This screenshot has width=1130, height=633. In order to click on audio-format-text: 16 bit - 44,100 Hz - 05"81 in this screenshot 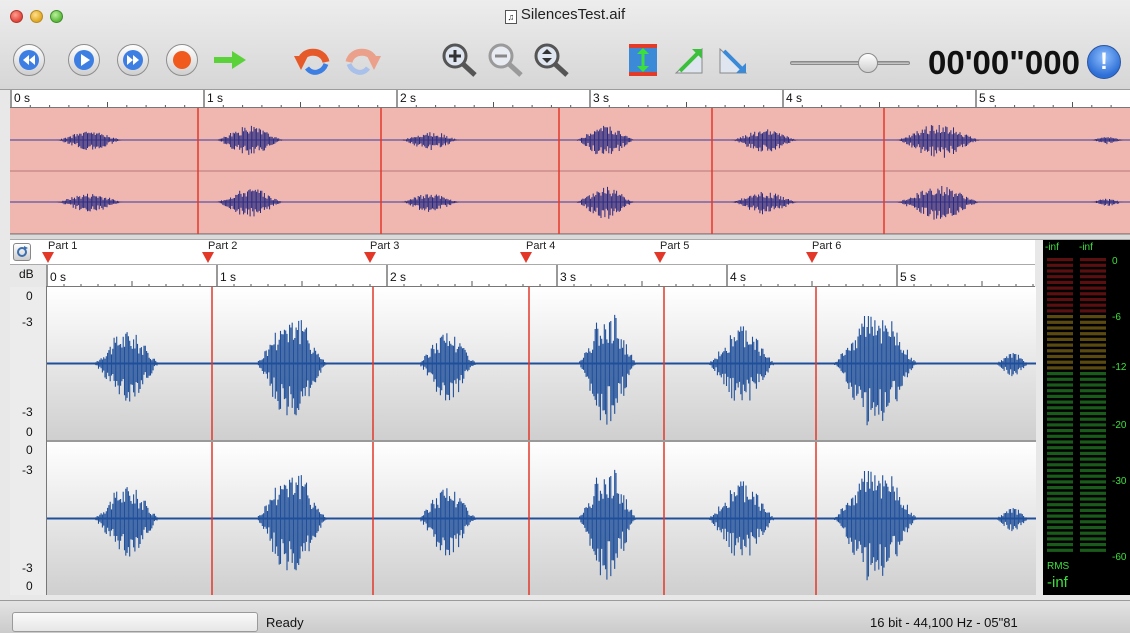, I will do `click(944, 622)`.